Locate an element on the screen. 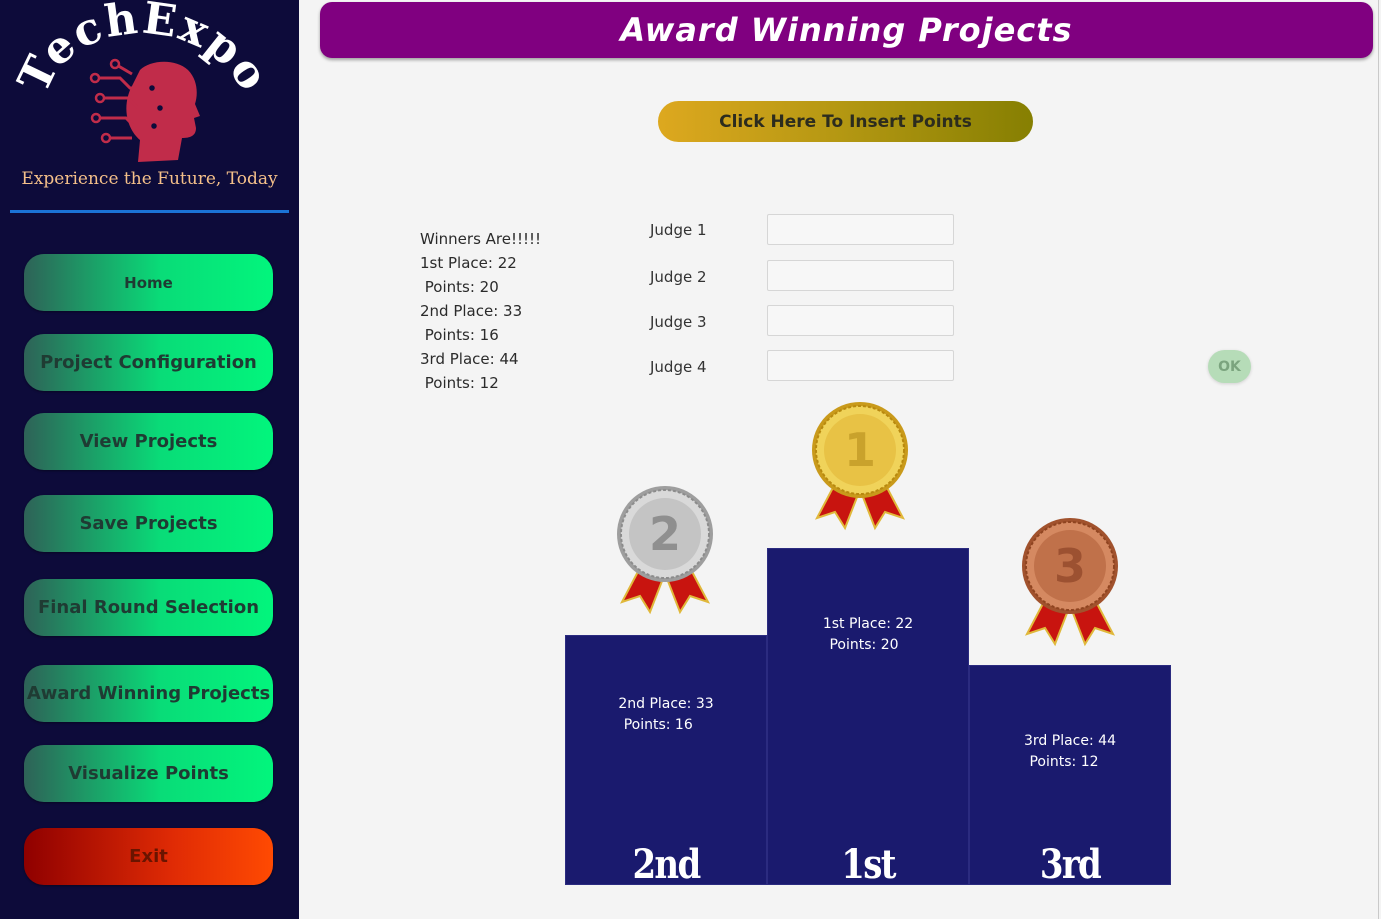 The image size is (1381, 919). nav-save-projects-button: Save Projects is located at coordinates (148, 523).